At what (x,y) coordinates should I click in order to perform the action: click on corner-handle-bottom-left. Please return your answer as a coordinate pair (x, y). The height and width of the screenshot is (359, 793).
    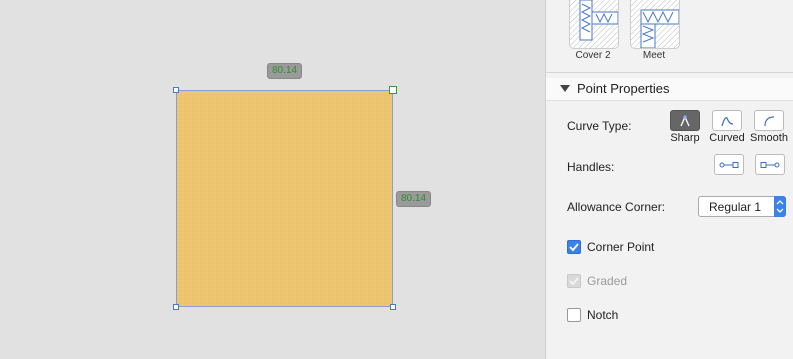
    Looking at the image, I should click on (176, 307).